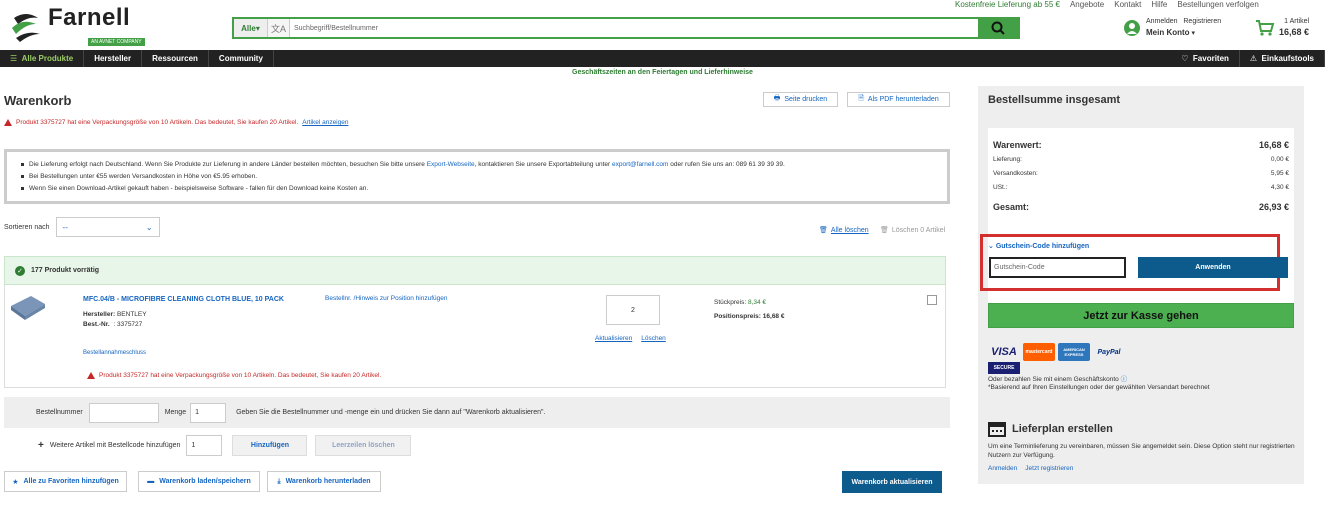 The width and height of the screenshot is (1325, 518). Describe the element at coordinates (1109, 352) in the screenshot. I see `paypal-logo: PayPal` at that location.